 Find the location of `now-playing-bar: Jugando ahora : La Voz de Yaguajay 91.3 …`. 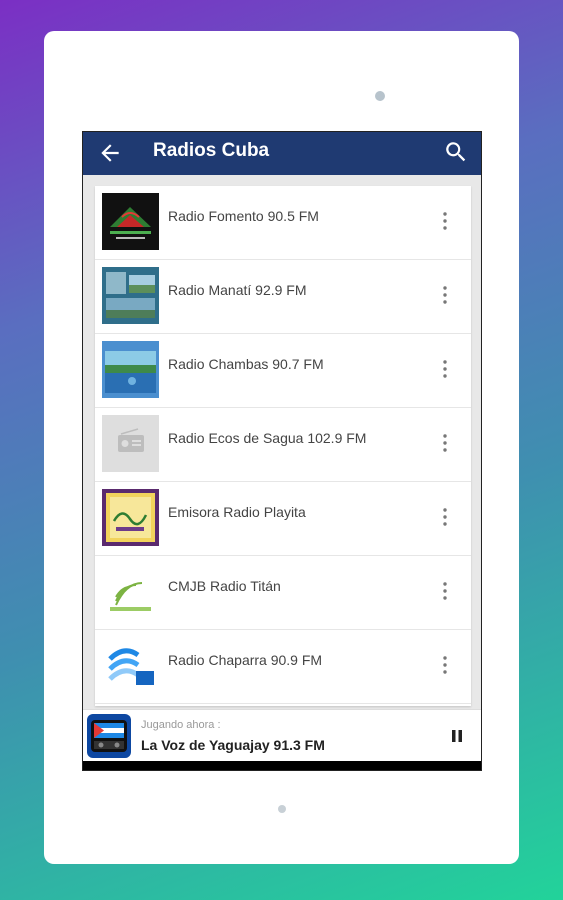

now-playing-bar: Jugando ahora : La Voz de Yaguajay 91.3 … is located at coordinates (282, 735).